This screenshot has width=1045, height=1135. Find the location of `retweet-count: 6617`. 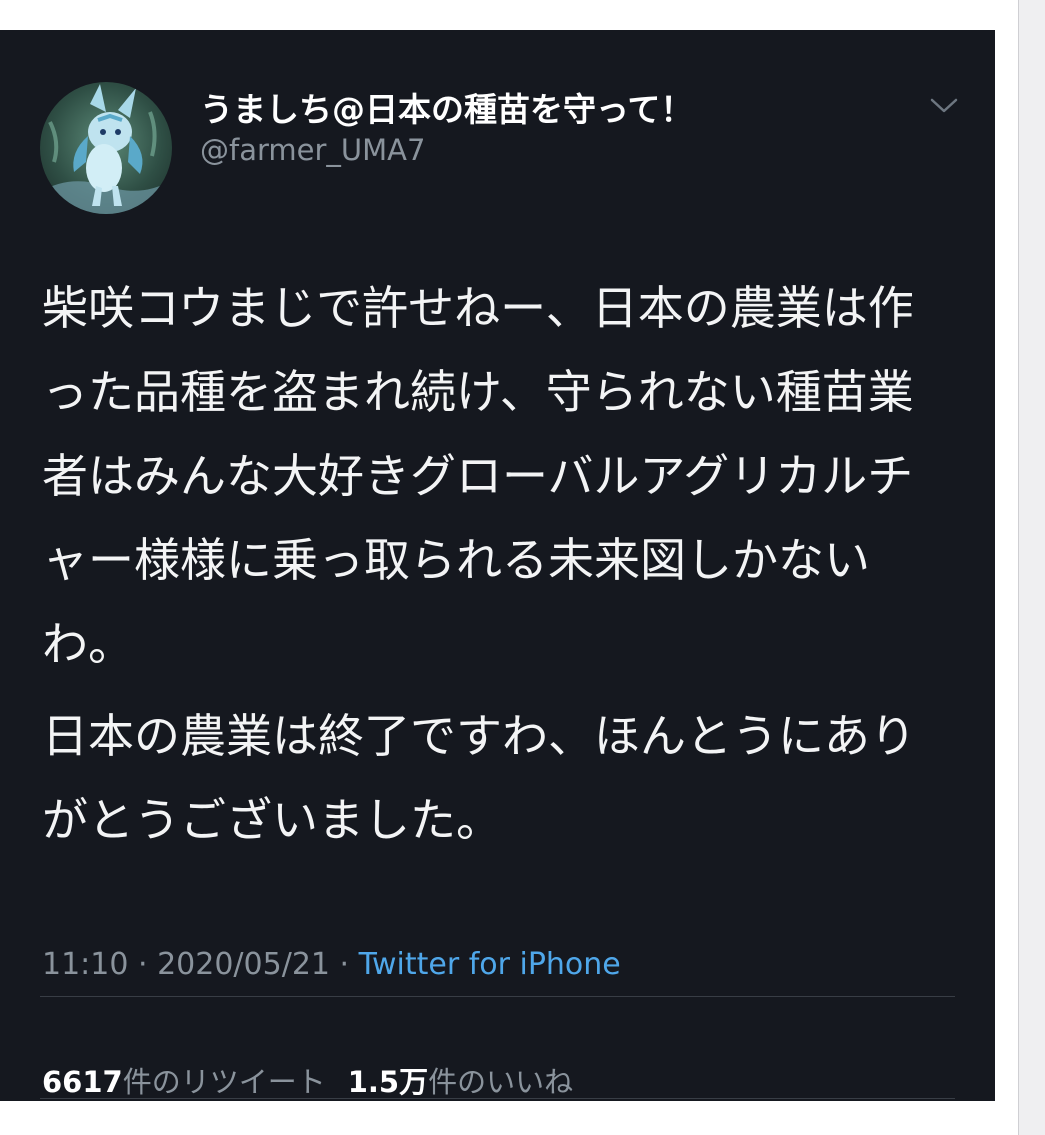

retweet-count: 6617 is located at coordinates (82, 1082).